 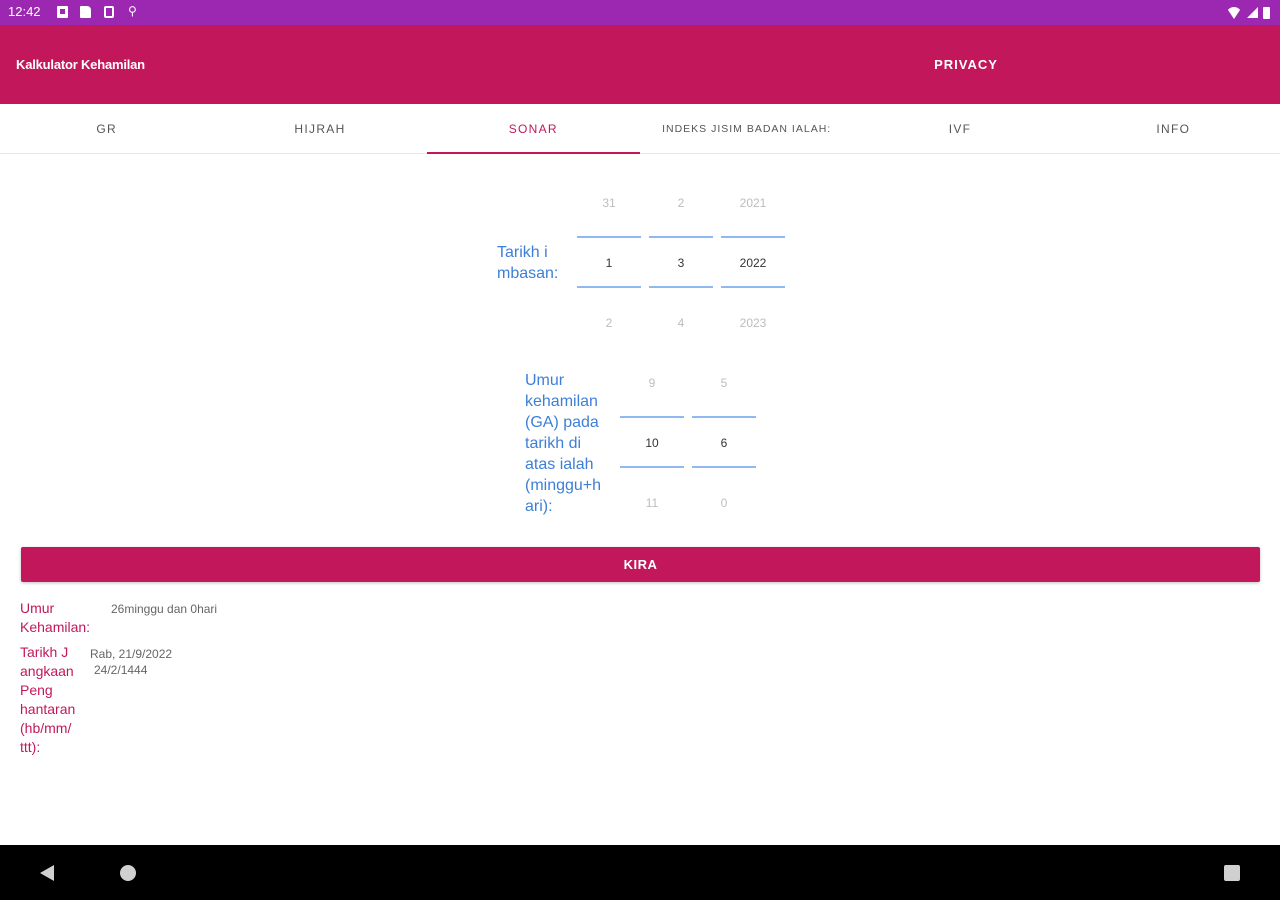 What do you see at coordinates (609, 203) in the screenshot?
I see `day-prev: 31` at bounding box center [609, 203].